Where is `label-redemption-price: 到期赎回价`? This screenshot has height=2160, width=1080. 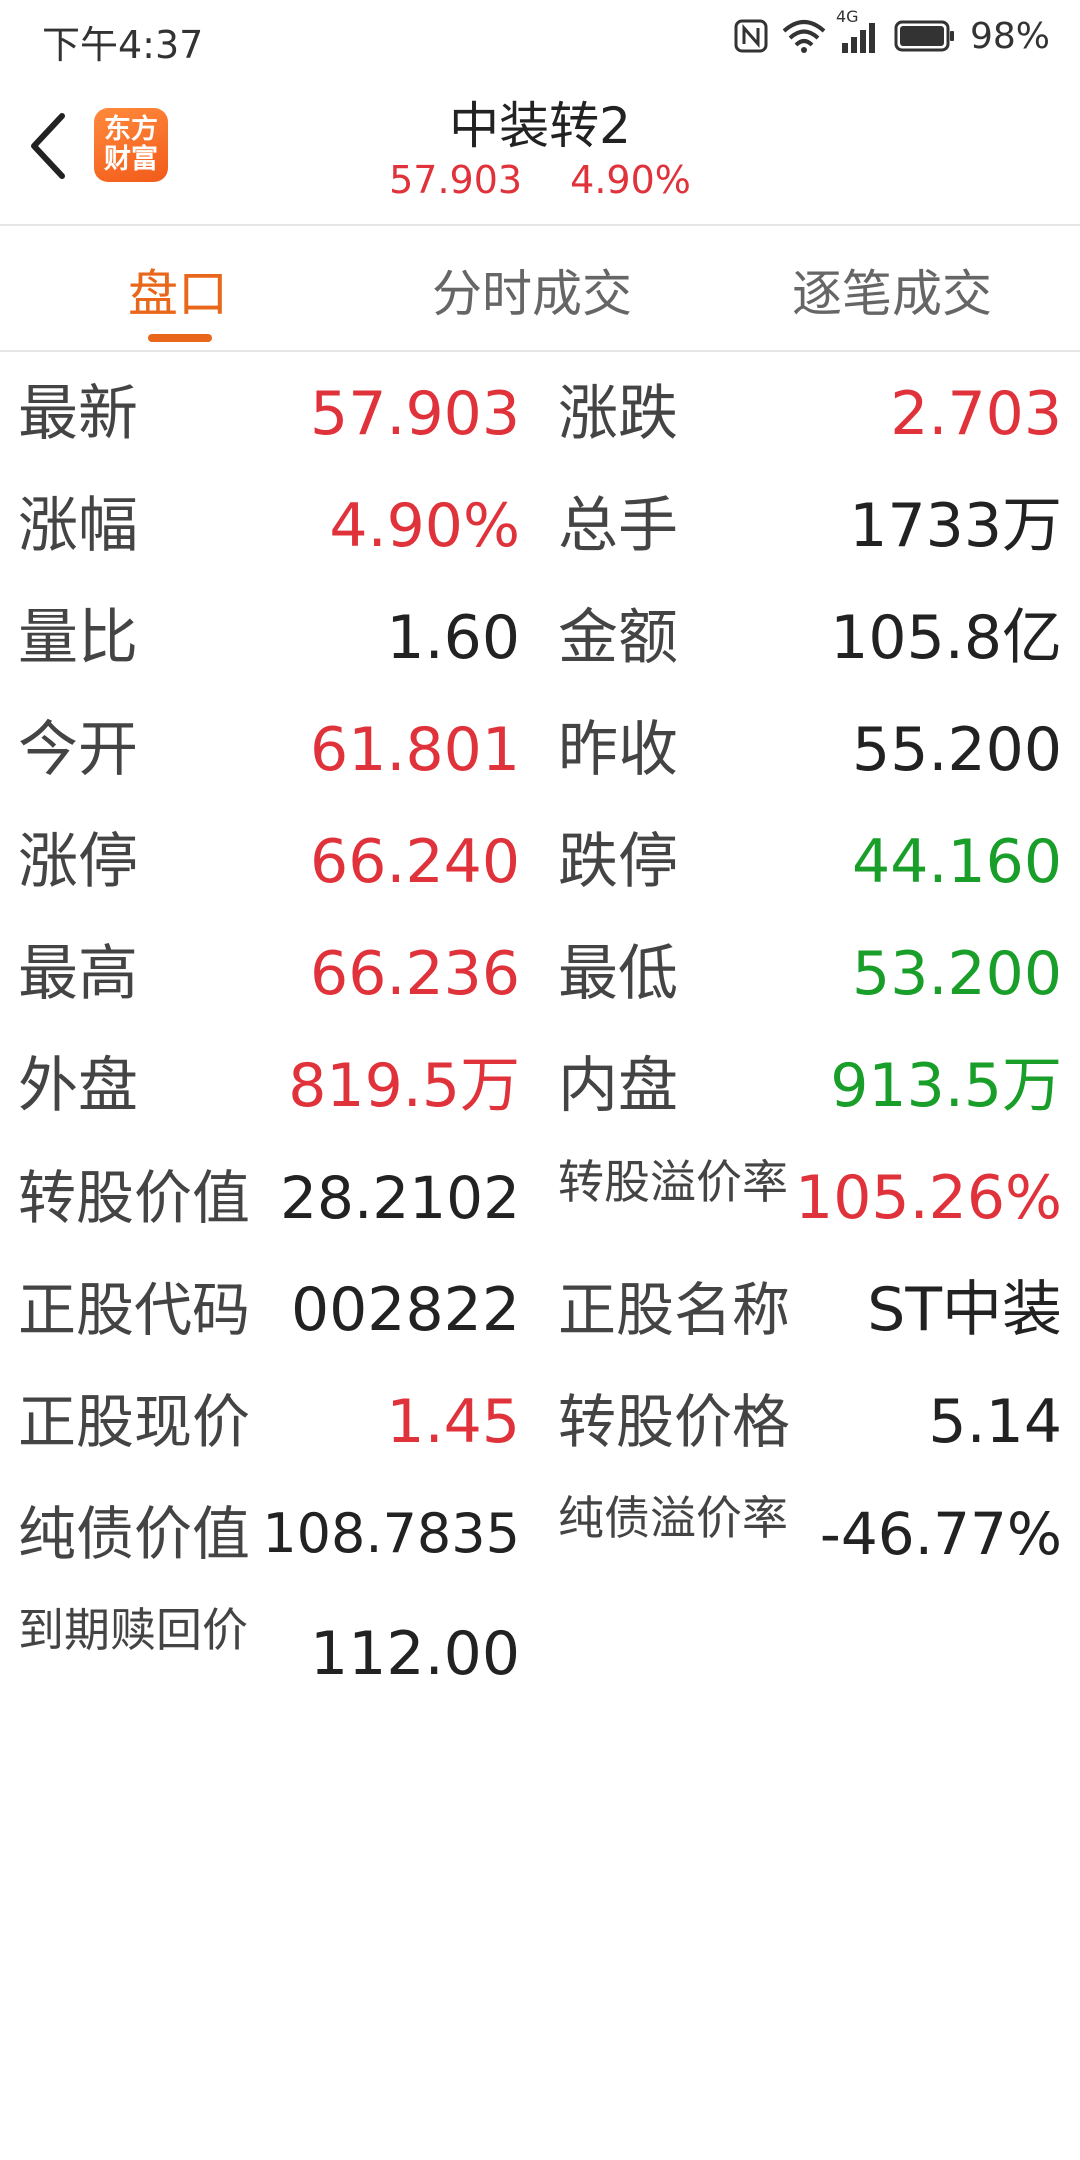 label-redemption-price: 到期赎回价 is located at coordinates (133, 1630).